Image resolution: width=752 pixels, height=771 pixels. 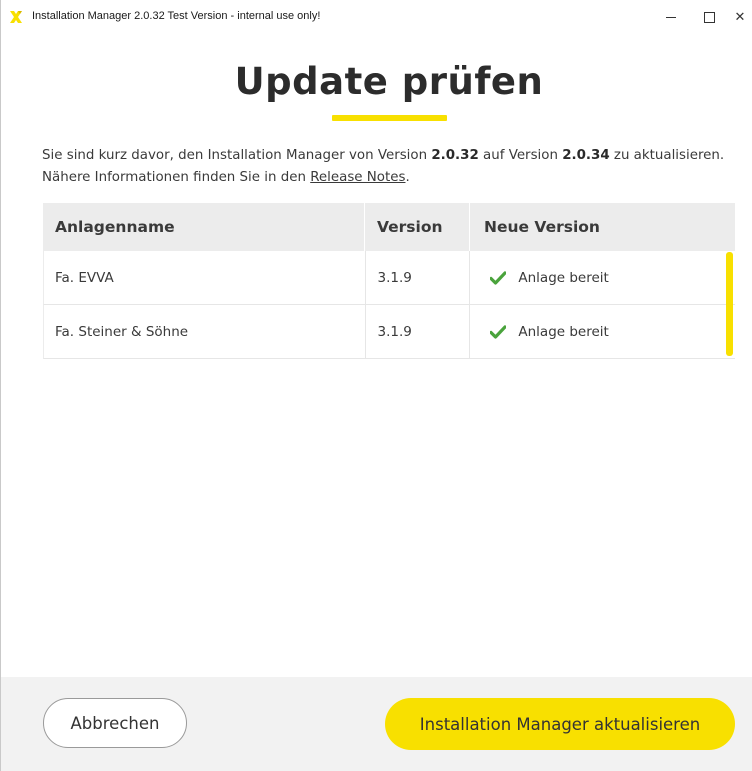 I want to click on column-header-name: Anlagenname, so click(x=204, y=227).